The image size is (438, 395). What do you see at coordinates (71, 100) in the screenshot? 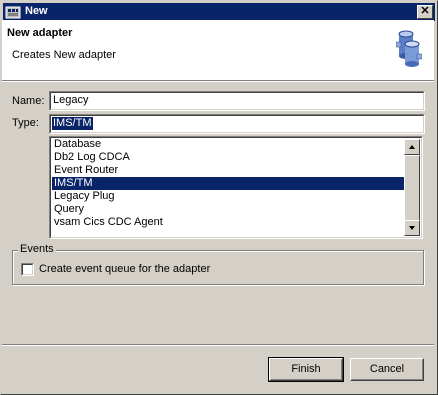
I see `name-input-value: Legacy` at bounding box center [71, 100].